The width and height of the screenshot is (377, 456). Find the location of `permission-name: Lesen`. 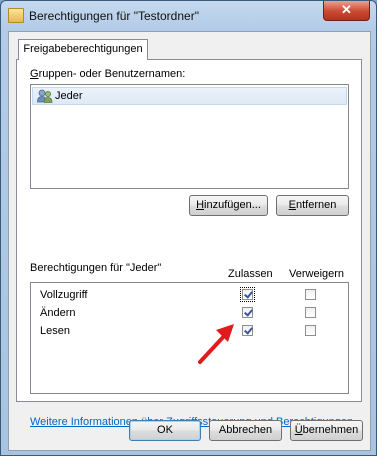

permission-name: Lesen is located at coordinates (55, 331).